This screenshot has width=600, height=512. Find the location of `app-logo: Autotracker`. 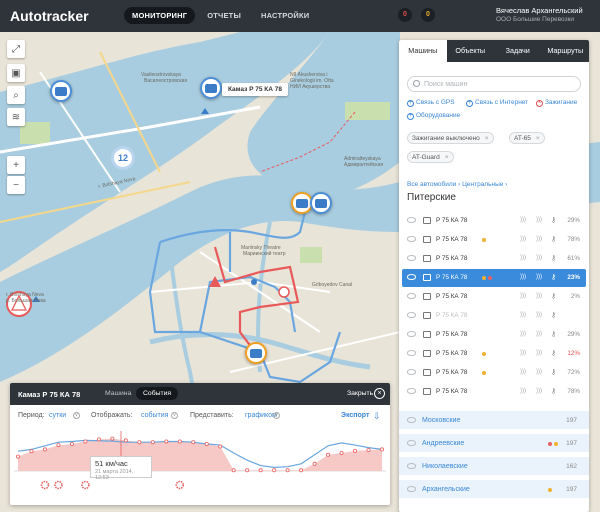

app-logo: Autotracker is located at coordinates (49, 16).